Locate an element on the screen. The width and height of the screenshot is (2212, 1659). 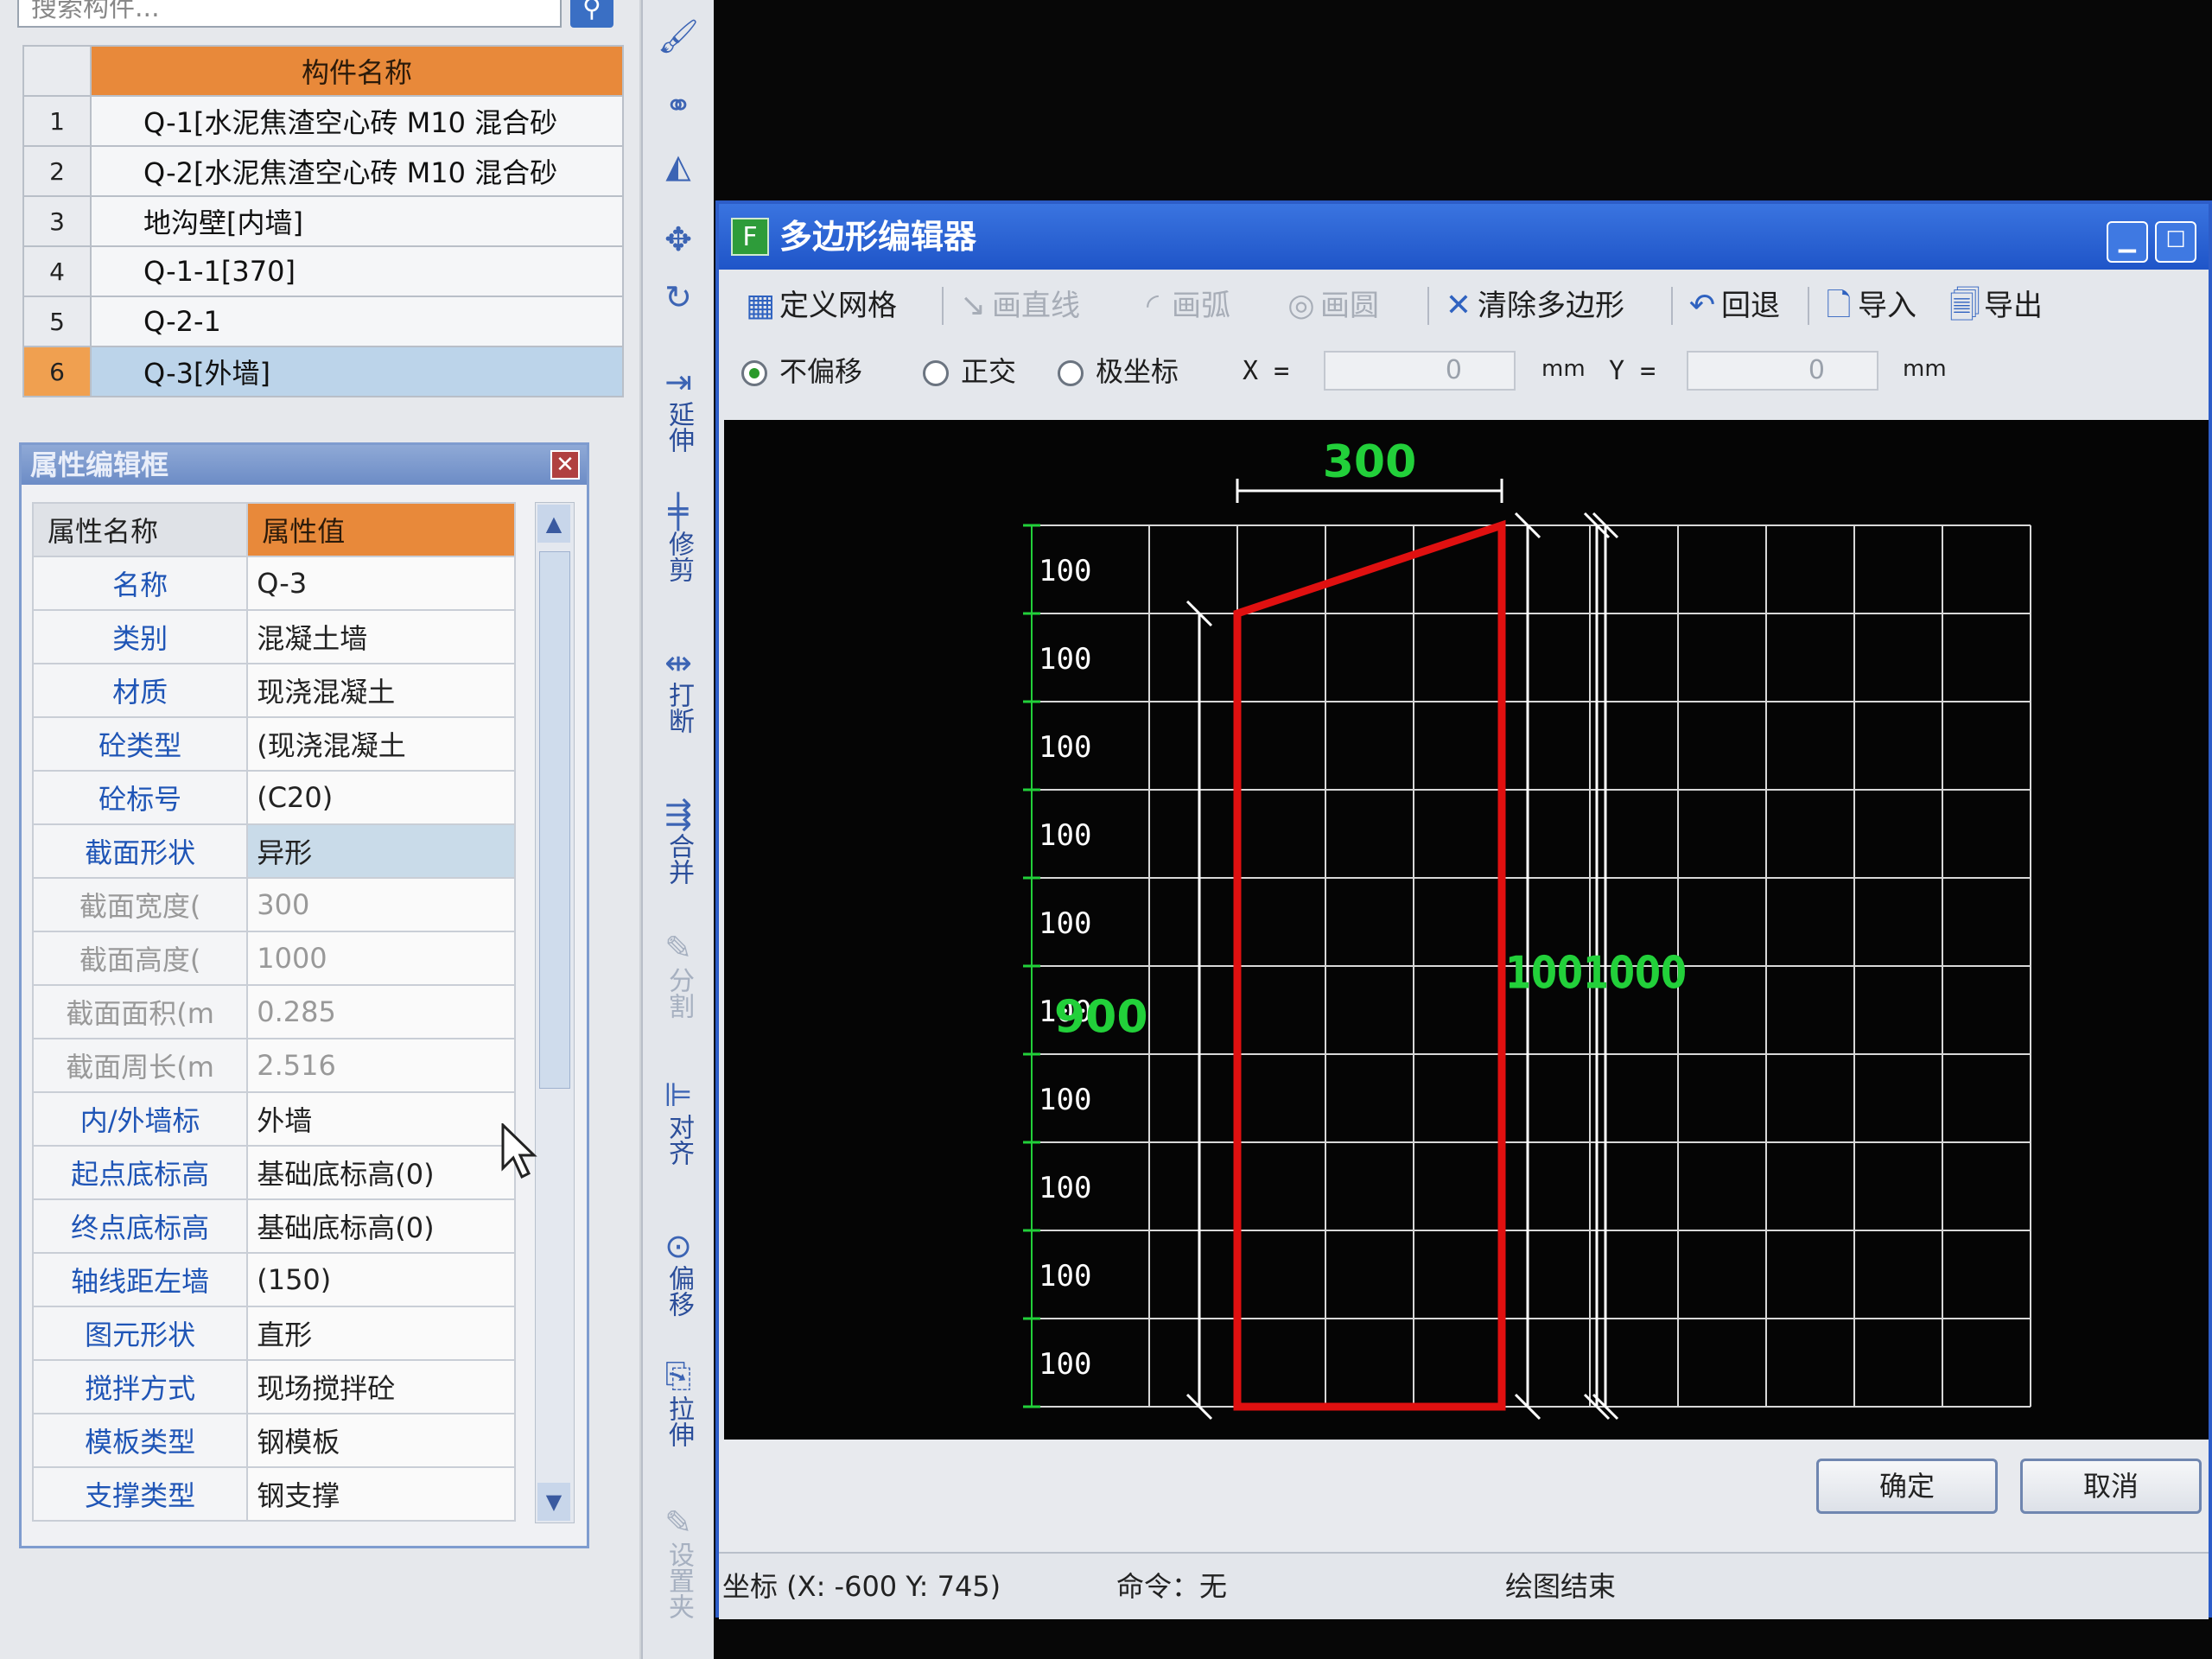
property-value: 现浇混凝土 is located at coordinates (381, 690).